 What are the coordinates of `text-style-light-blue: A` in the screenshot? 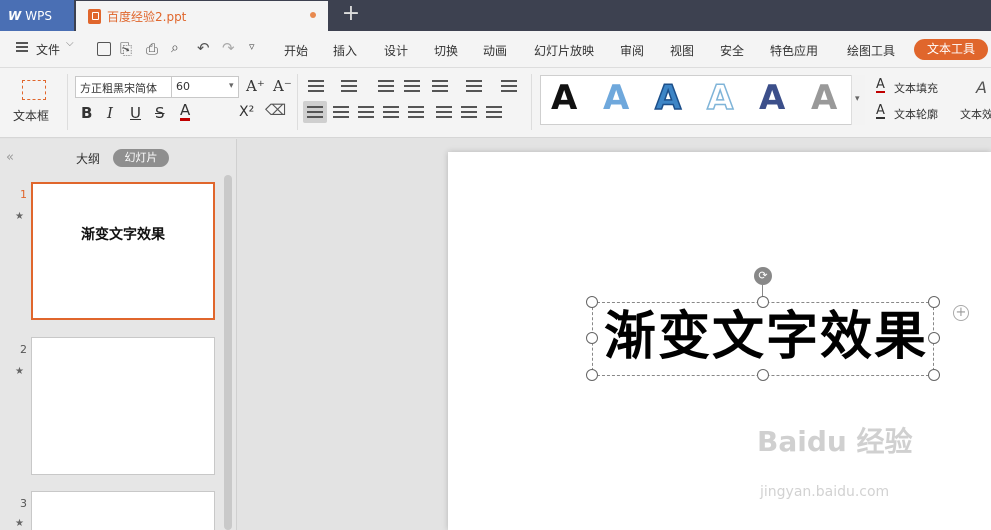 It's located at (616, 98).